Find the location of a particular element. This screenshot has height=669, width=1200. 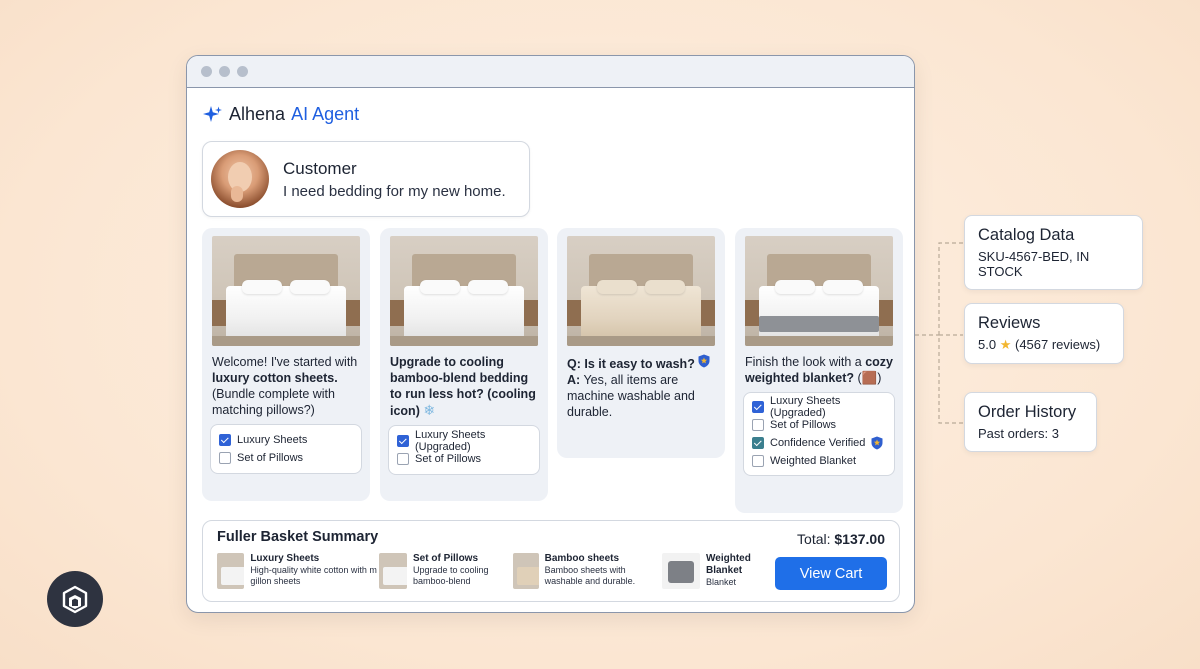

check-luxury-sheets: Luxury Sheets is located at coordinates (286, 440).